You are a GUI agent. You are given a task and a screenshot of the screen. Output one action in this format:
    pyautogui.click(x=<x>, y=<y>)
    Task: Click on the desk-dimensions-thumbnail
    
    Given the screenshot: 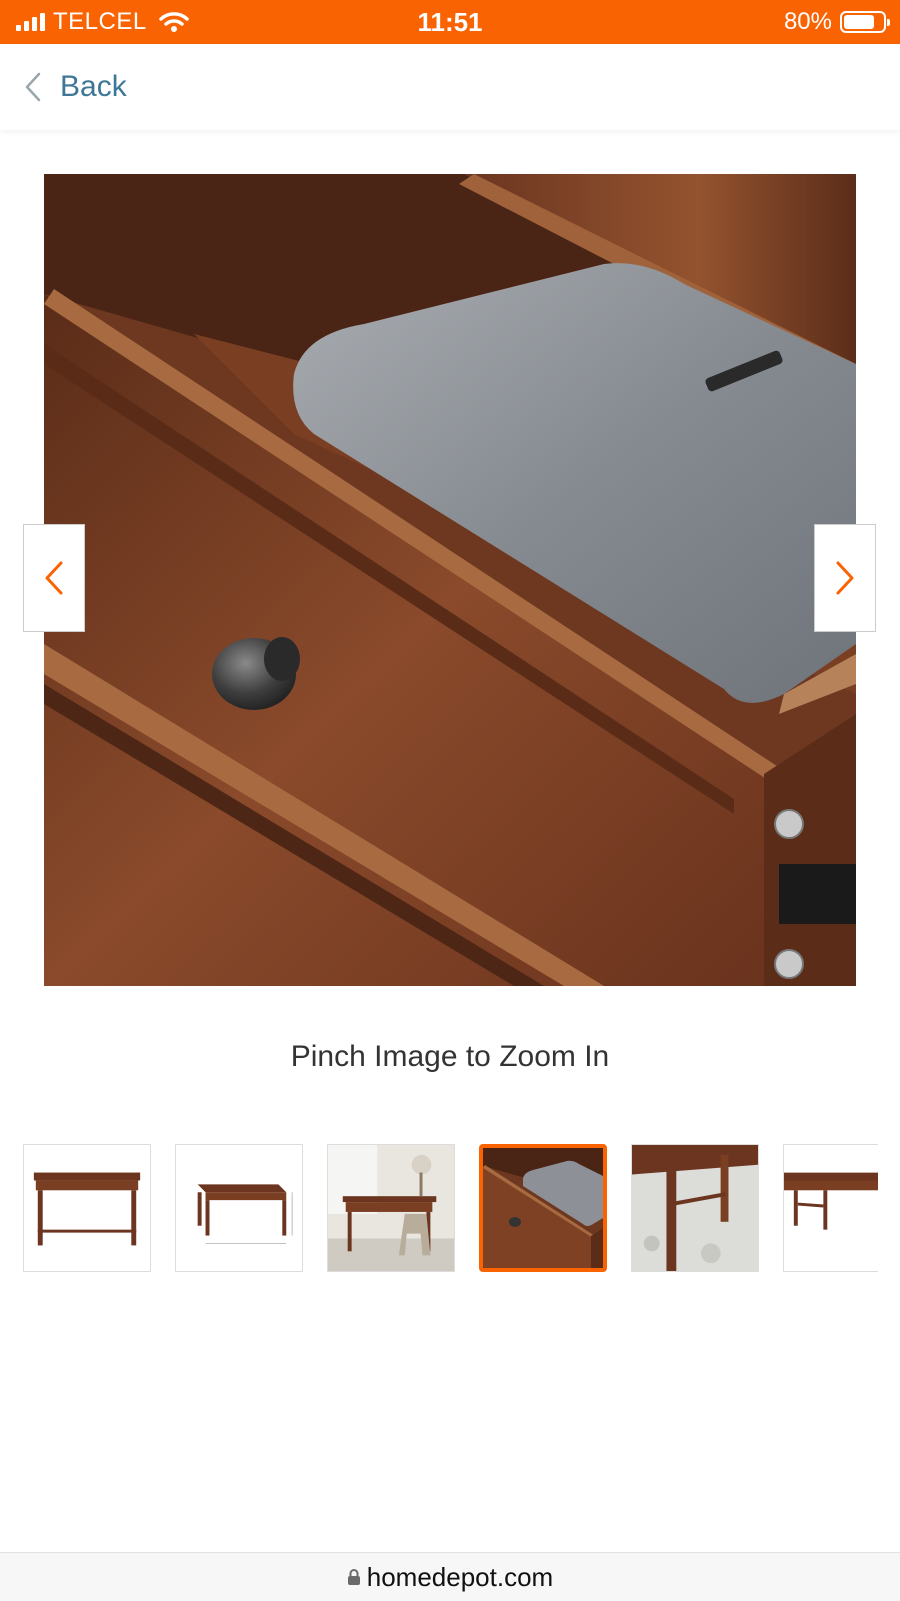 What is the action you would take?
    pyautogui.click(x=245, y=1214)
    